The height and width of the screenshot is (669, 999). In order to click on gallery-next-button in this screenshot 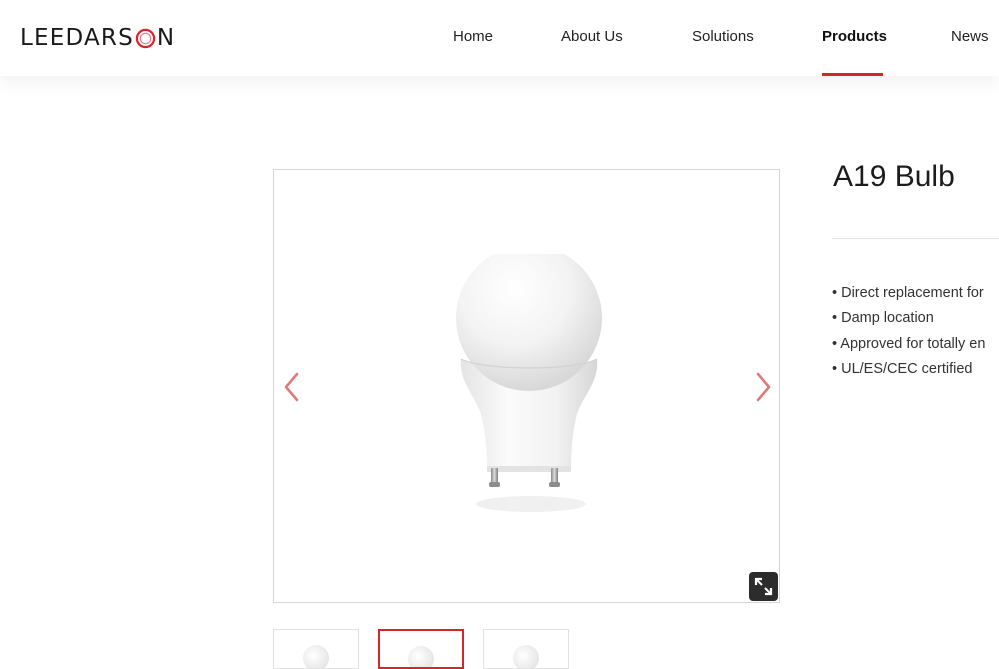, I will do `click(764, 387)`.